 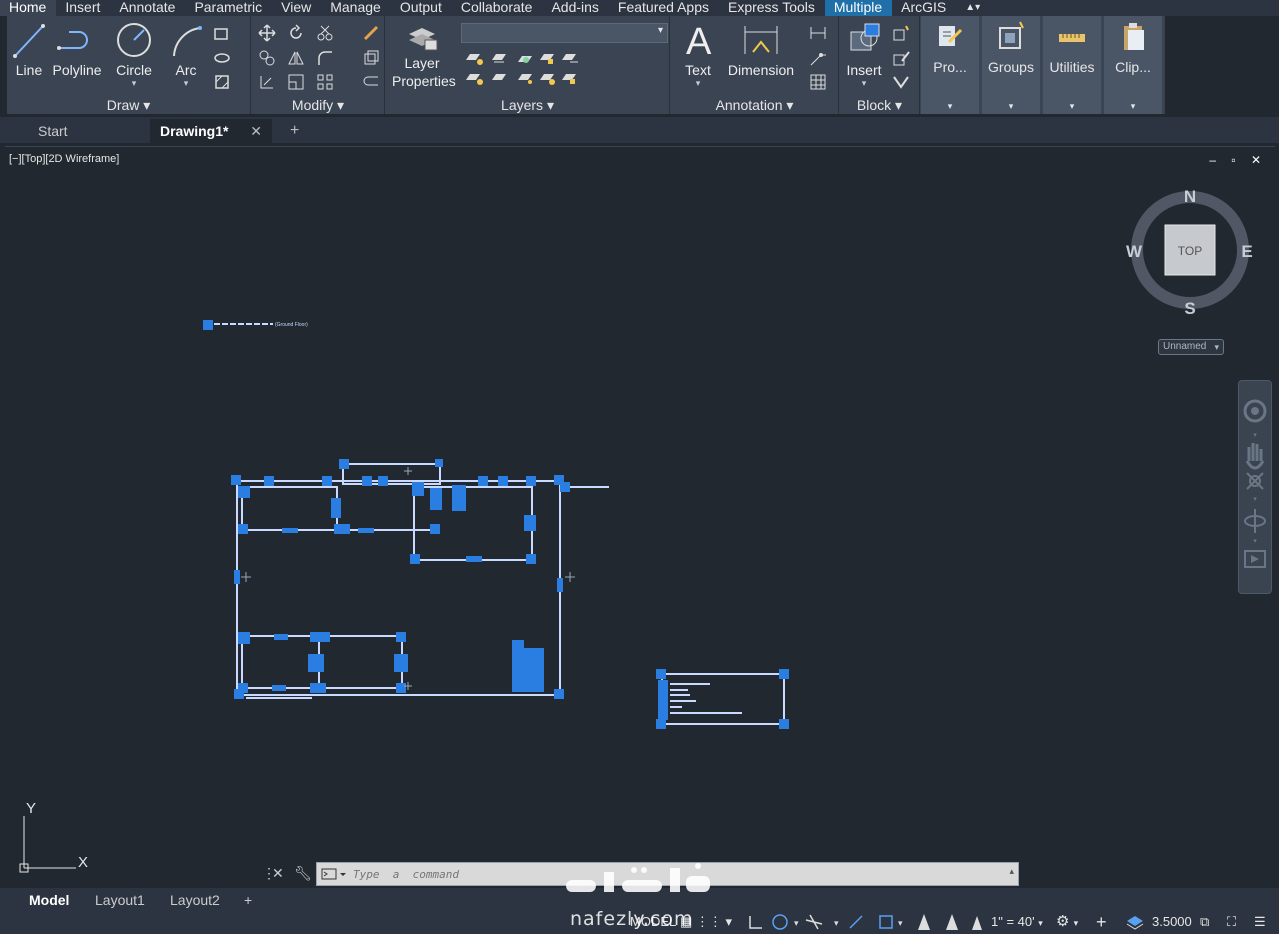 I want to click on object-snap-icon, so click(x=886, y=922).